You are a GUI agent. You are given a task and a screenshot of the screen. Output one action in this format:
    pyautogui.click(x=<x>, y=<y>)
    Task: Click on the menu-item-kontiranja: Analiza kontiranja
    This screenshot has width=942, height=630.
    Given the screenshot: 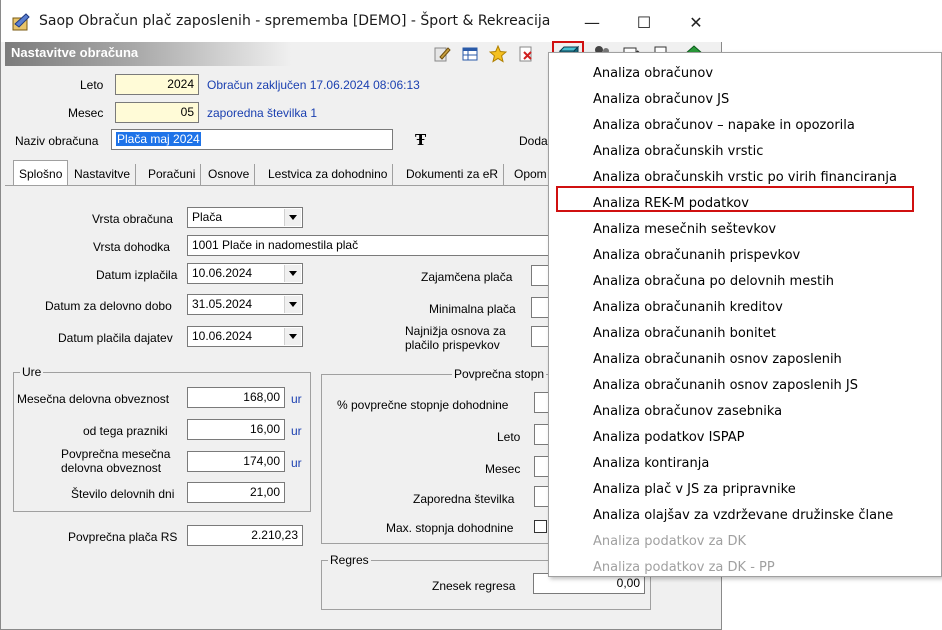 What is the action you would take?
    pyautogui.click(x=651, y=463)
    